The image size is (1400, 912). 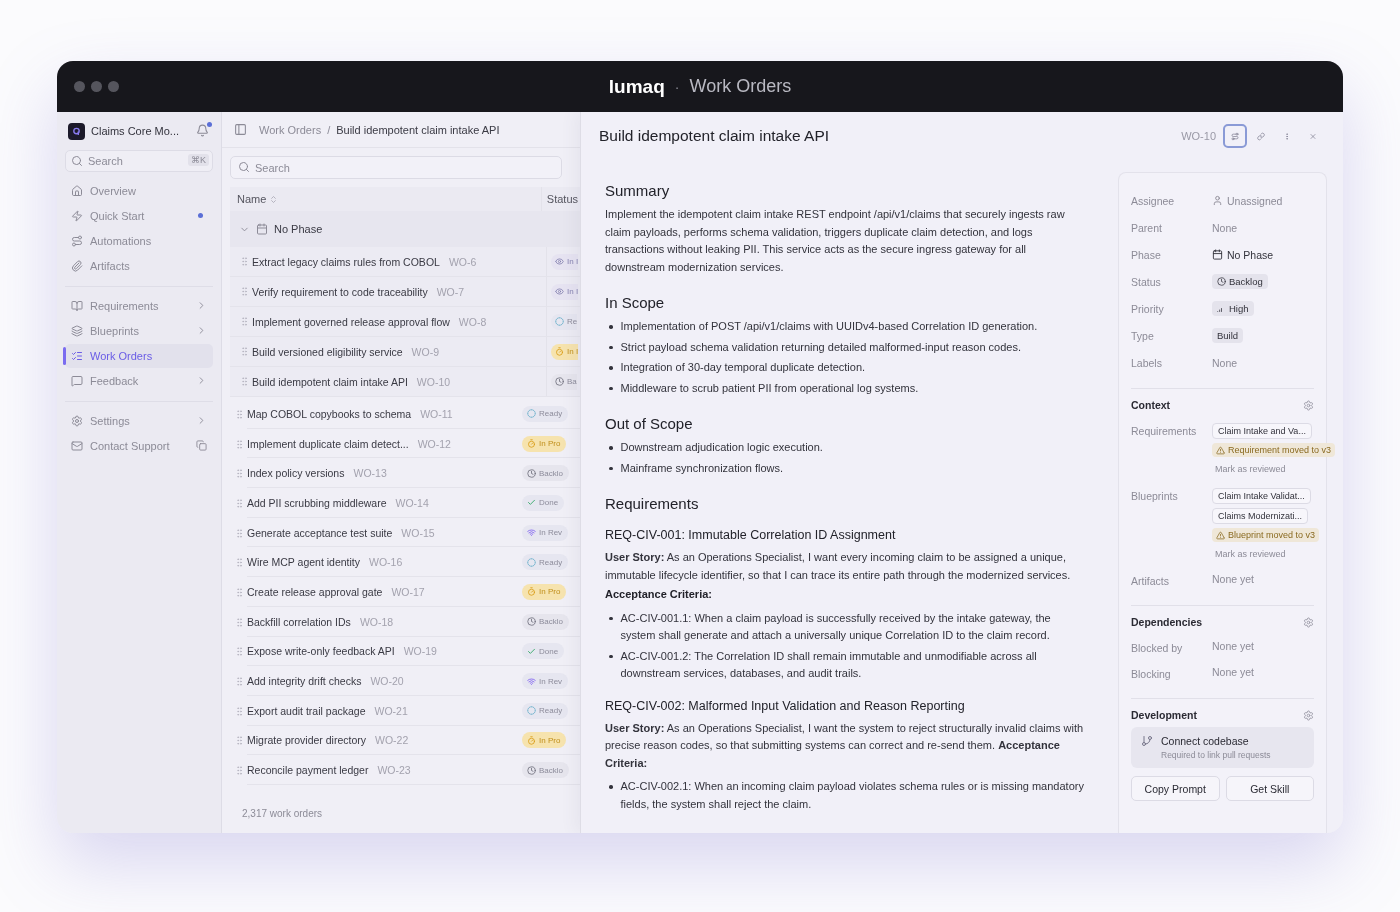 What do you see at coordinates (1228, 335) in the screenshot?
I see `type-badge: Build` at bounding box center [1228, 335].